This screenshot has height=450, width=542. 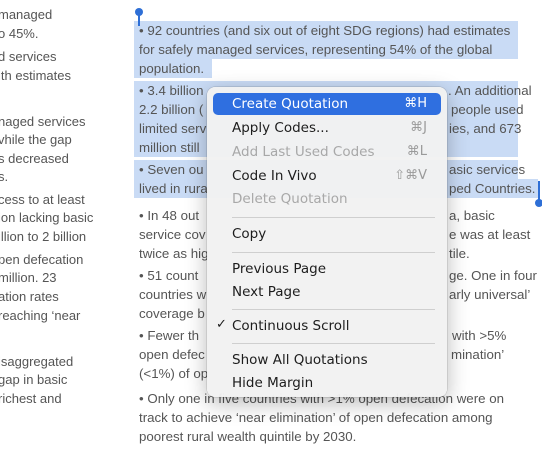 What do you see at coordinates (139, 19) in the screenshot?
I see `selection-start-caret` at bounding box center [139, 19].